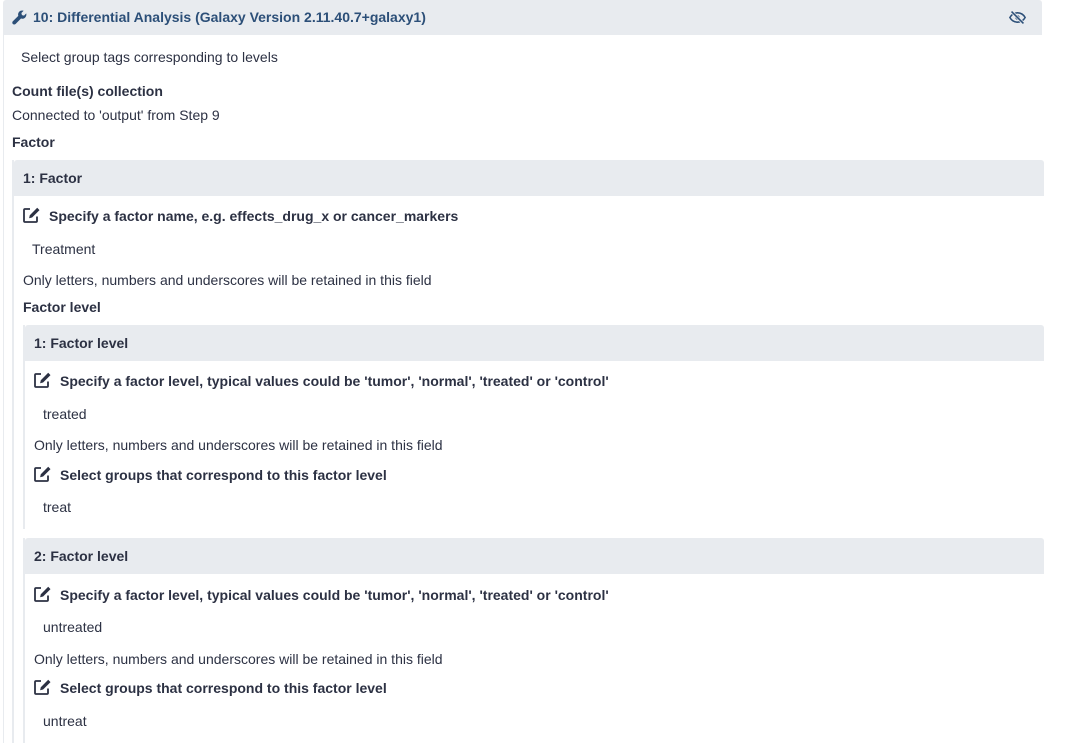  Describe the element at coordinates (81, 556) in the screenshot. I see `factor-level-title-text: 2: Factor level` at that location.